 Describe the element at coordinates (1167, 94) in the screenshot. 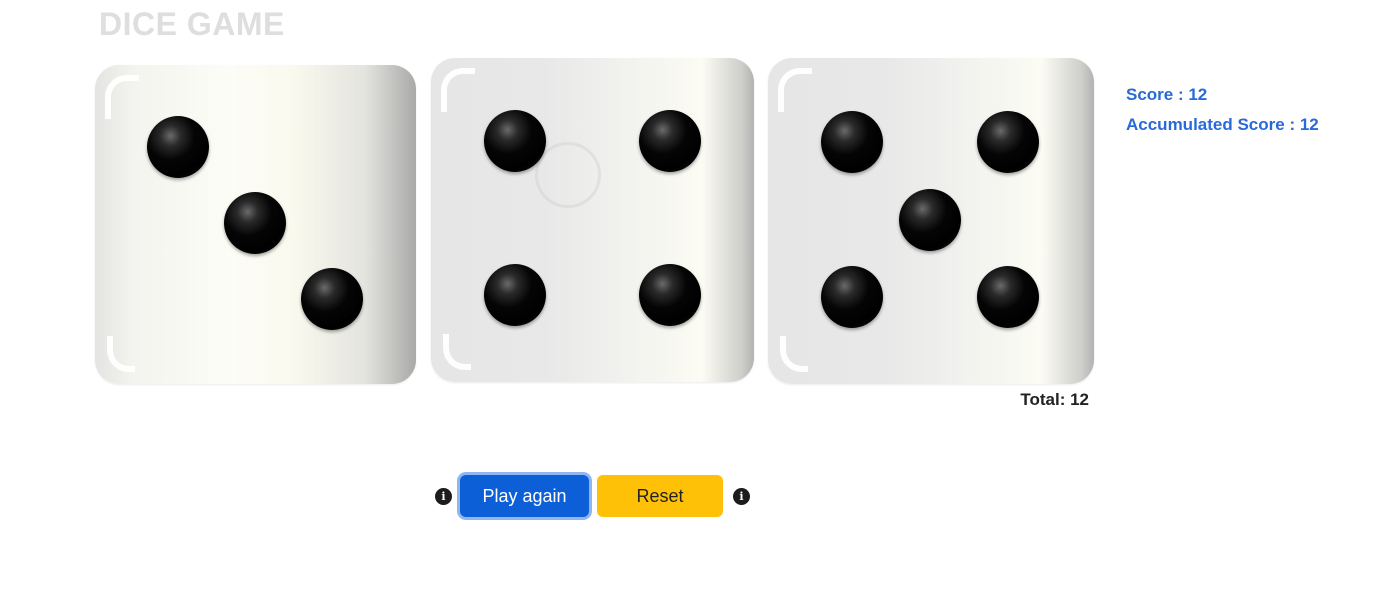

I see `score-text: Score : 12` at that location.